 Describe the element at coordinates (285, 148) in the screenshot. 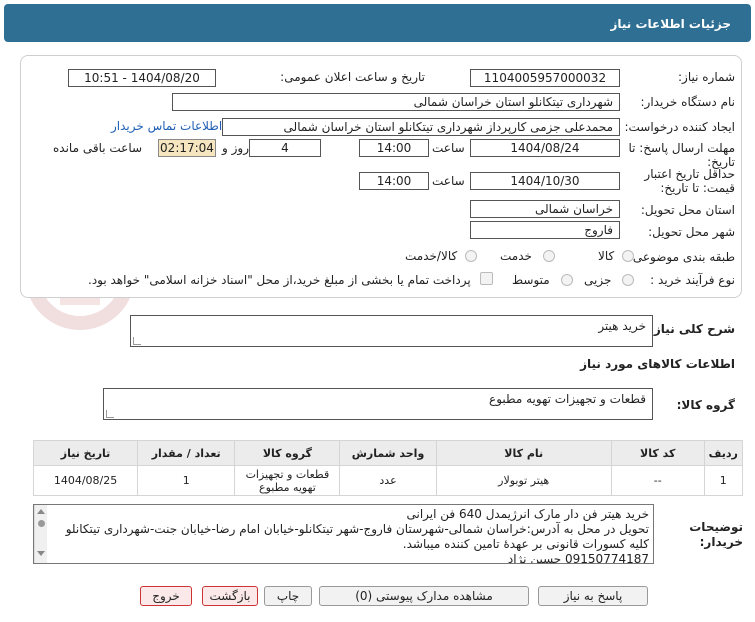

I see `remaining-days-field: 4` at that location.